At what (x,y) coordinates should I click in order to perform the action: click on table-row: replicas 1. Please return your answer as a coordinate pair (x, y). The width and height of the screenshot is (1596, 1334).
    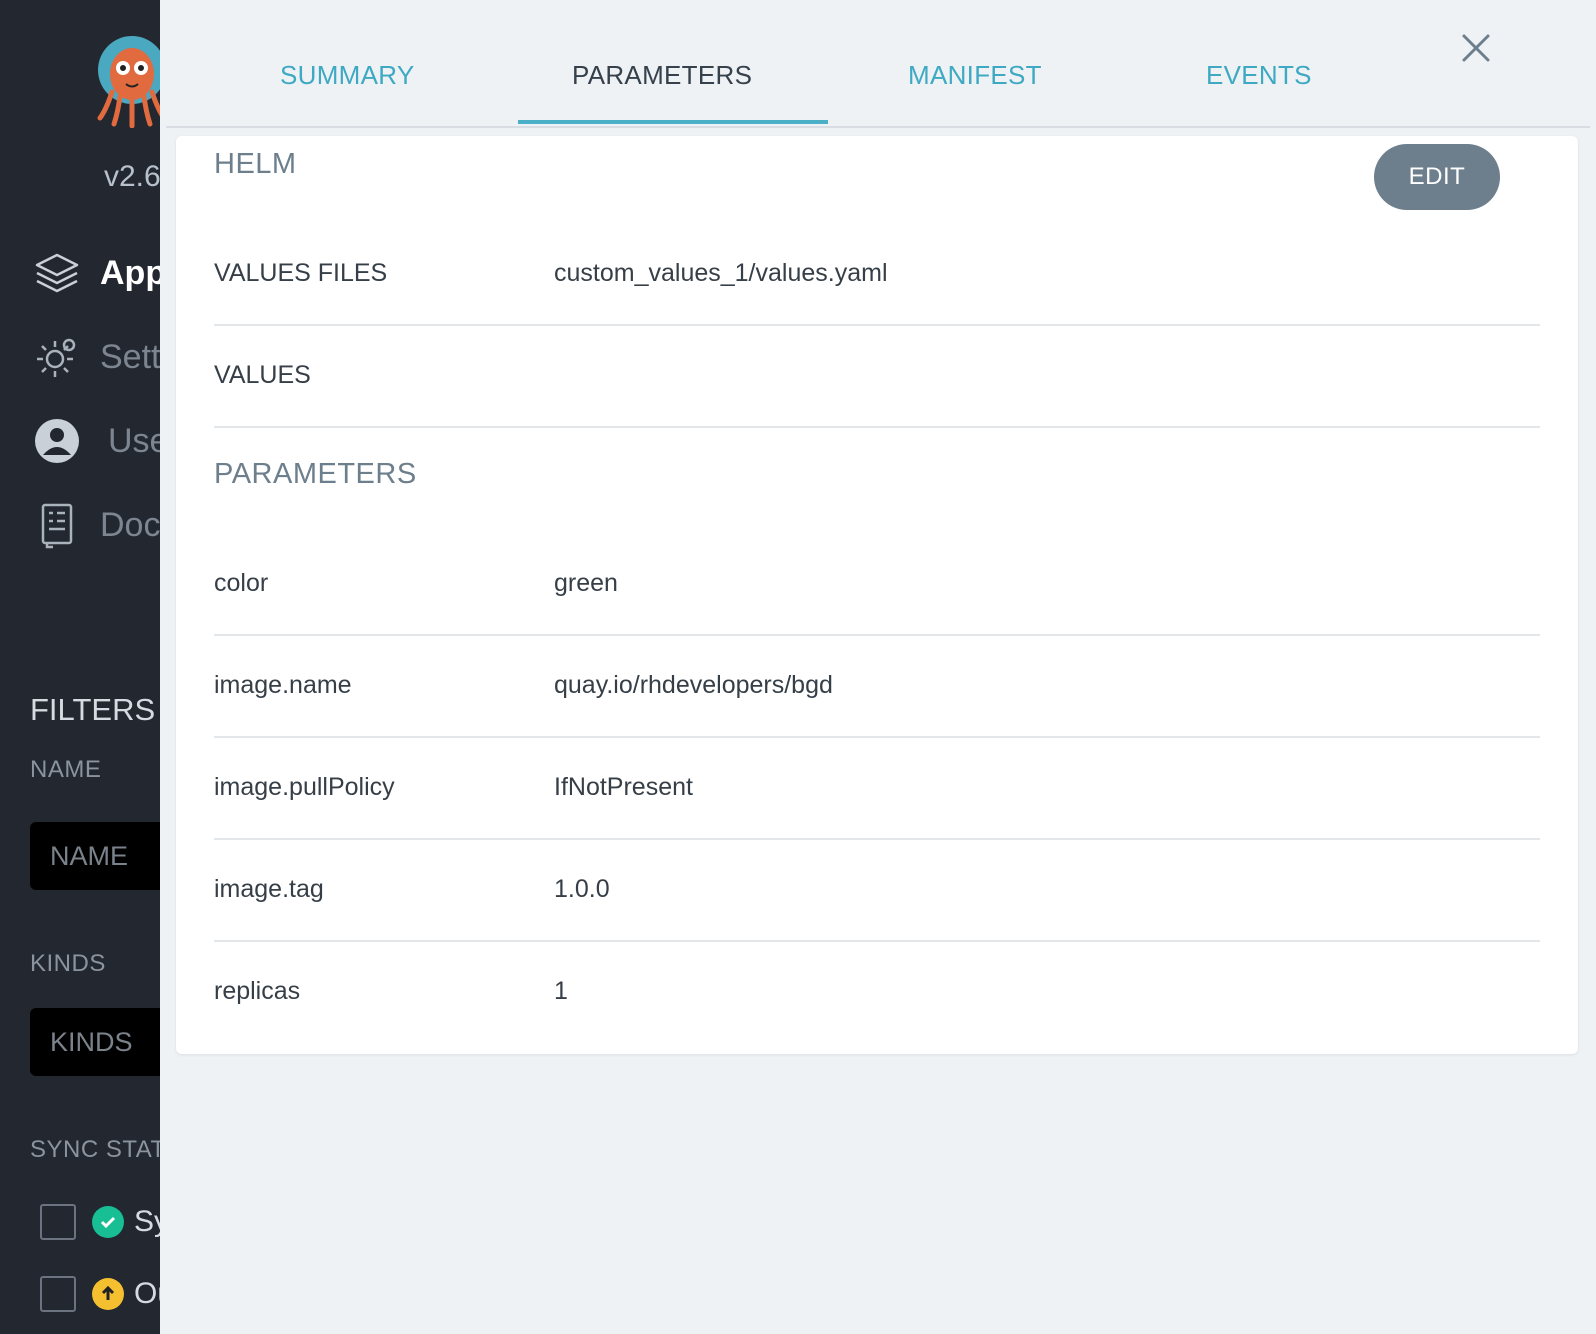
    Looking at the image, I should click on (877, 991).